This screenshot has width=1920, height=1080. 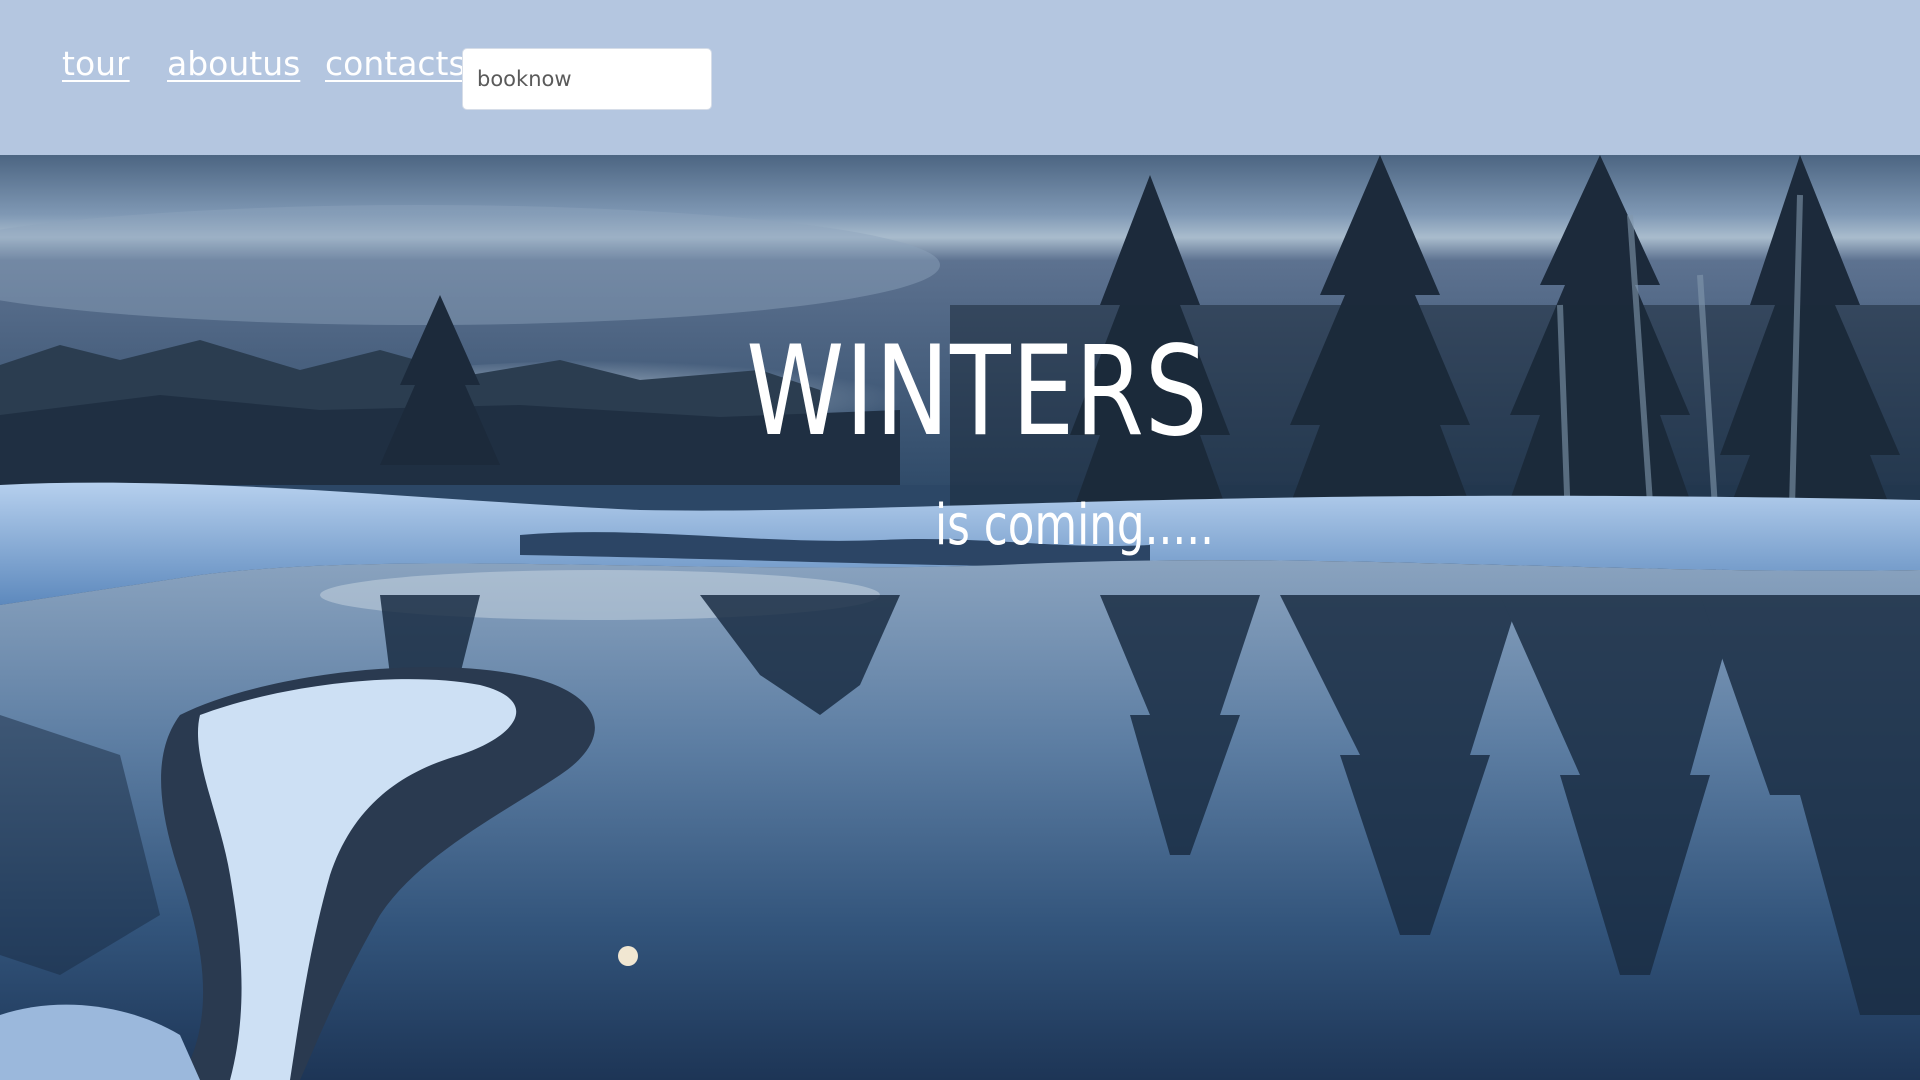 What do you see at coordinates (233, 63) in the screenshot?
I see `nav-link-aboutus: aboutus` at bounding box center [233, 63].